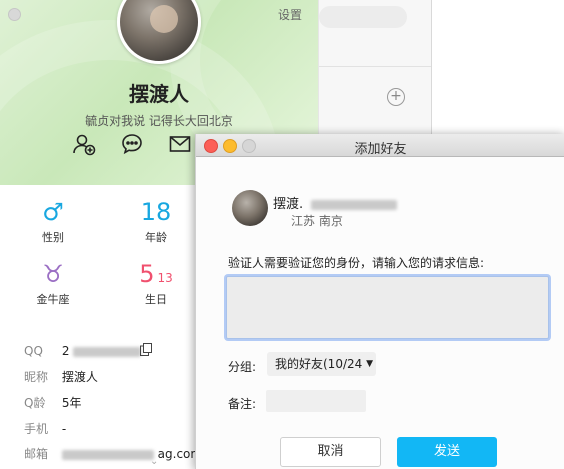  What do you see at coordinates (369, 364) in the screenshot?
I see `dropdown-arrow-icon: ▼` at bounding box center [369, 364].